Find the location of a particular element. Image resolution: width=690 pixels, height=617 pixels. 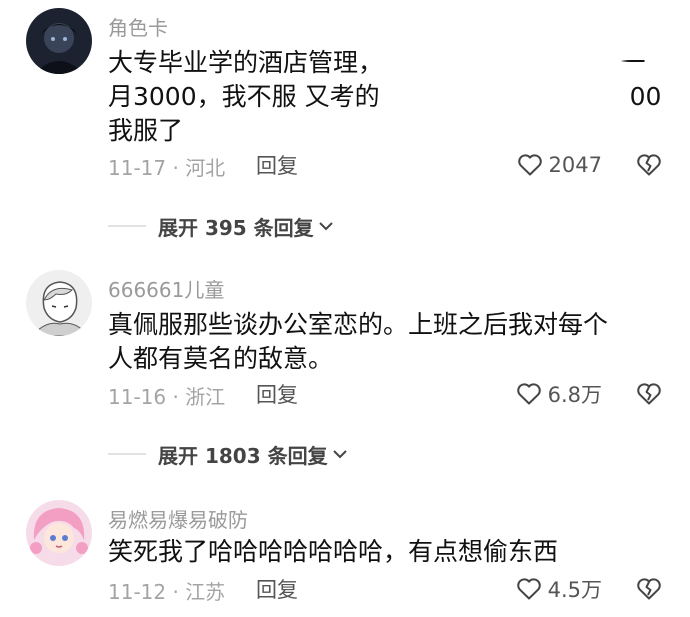

heart-outline-icon is located at coordinates (528, 589).